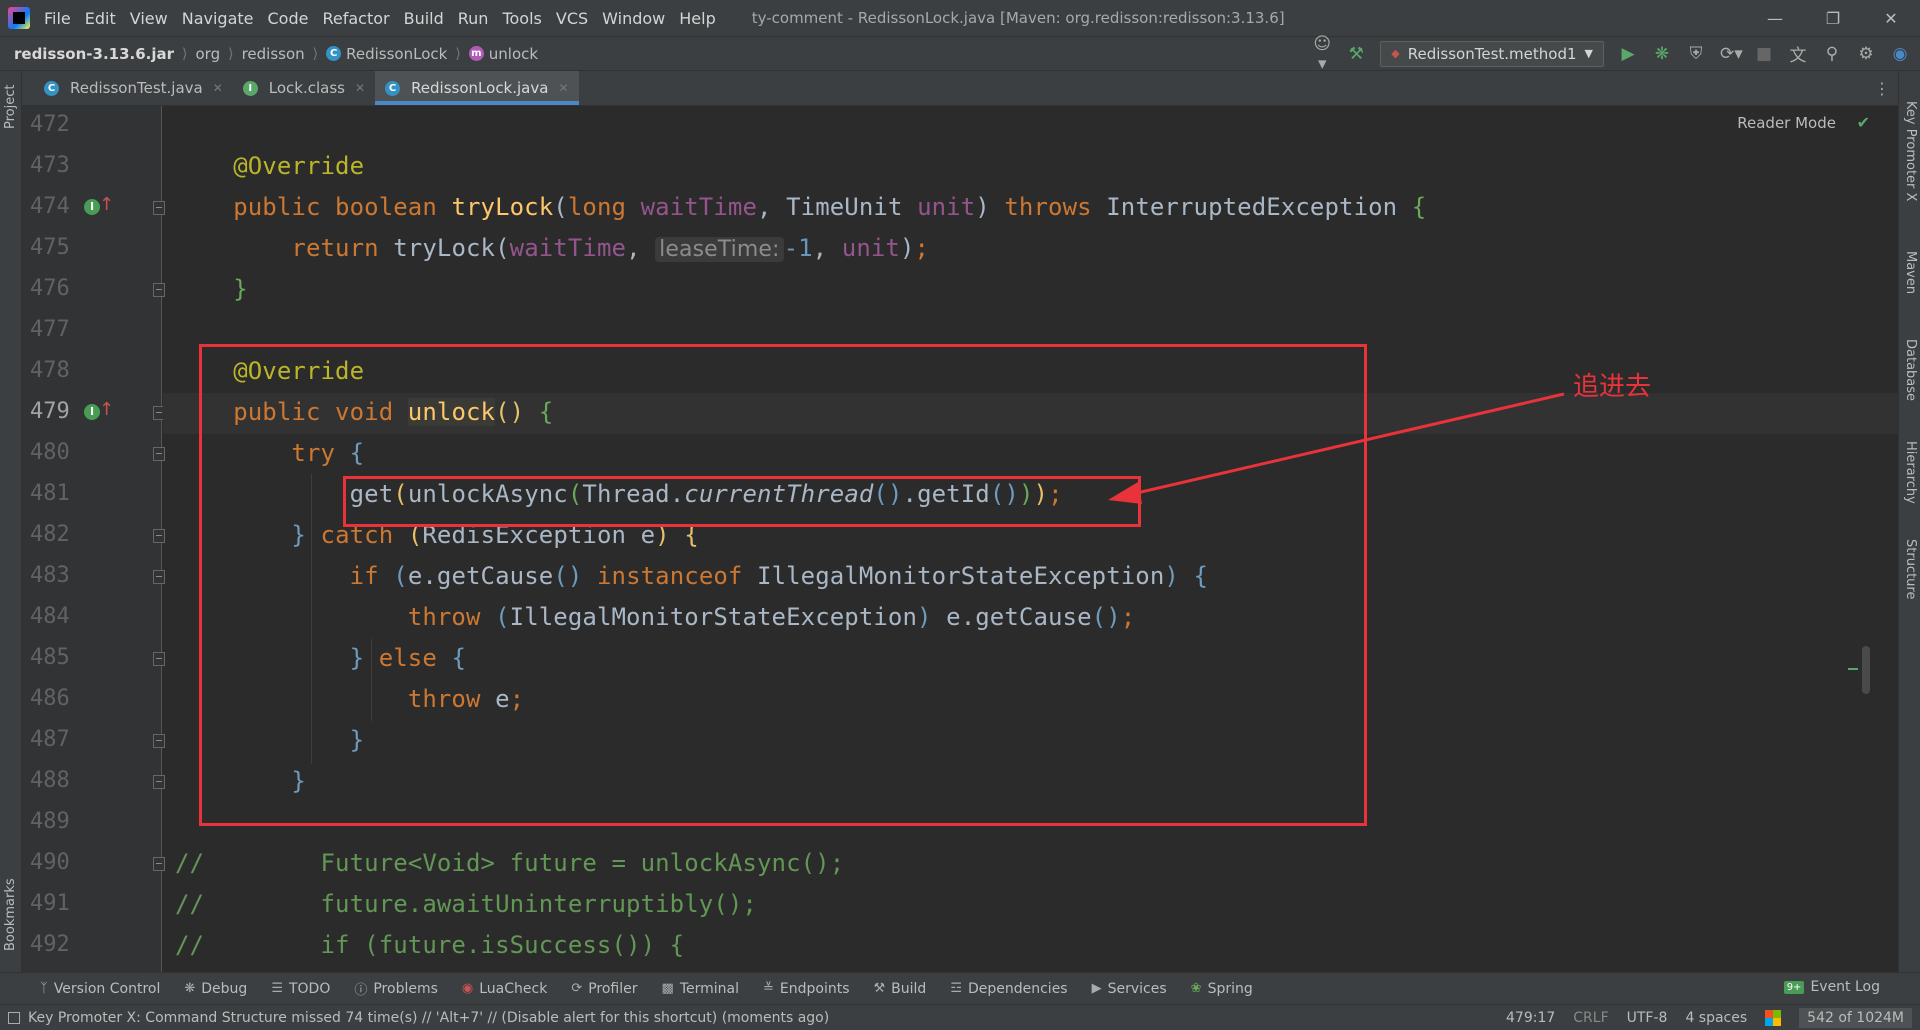  Describe the element at coordinates (50, 124) in the screenshot. I see `line-number: 472` at that location.